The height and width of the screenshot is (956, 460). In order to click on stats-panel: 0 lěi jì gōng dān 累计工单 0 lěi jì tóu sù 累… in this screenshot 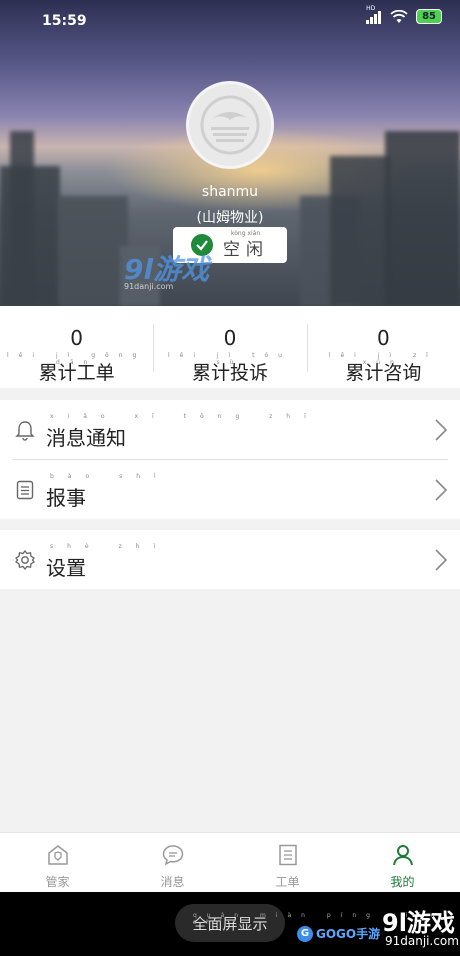, I will do `click(230, 347)`.